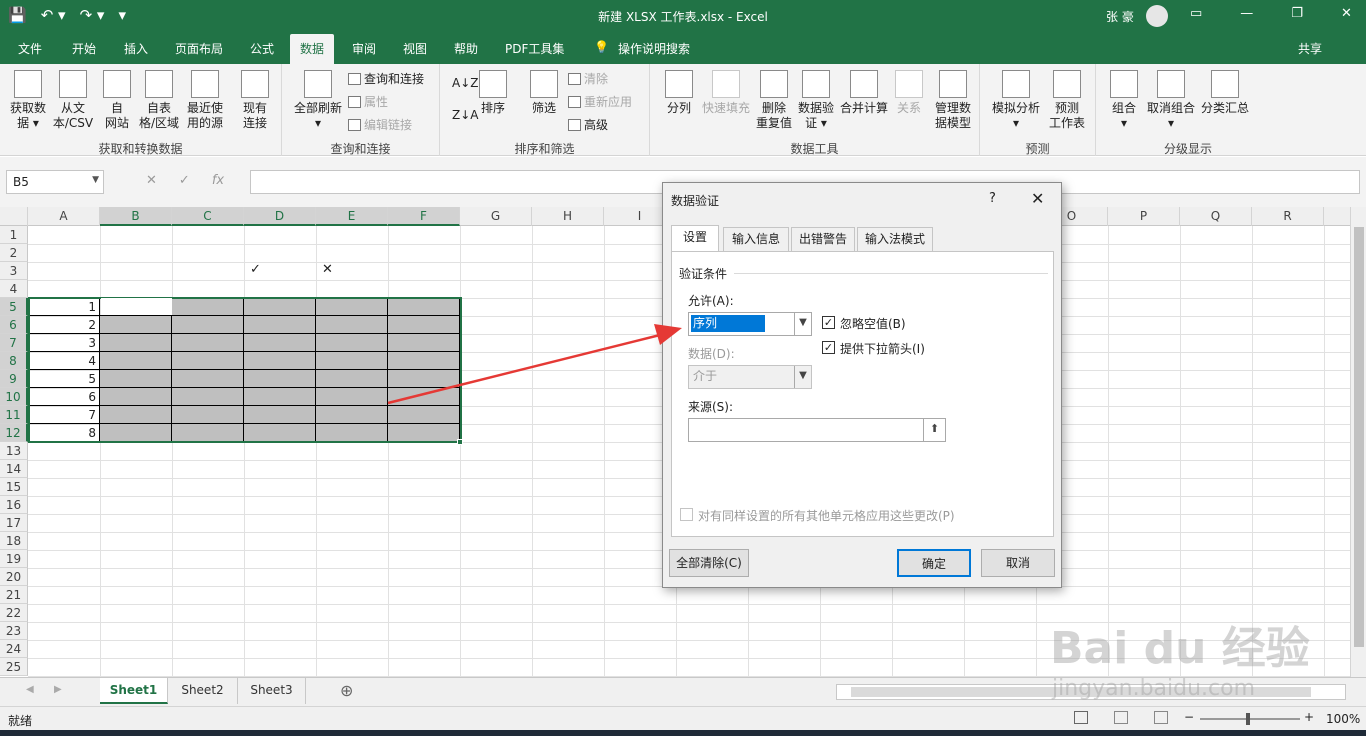  Describe the element at coordinates (953, 100) in the screenshot. I see `manage-data-model-button: 管理数 据模型` at that location.